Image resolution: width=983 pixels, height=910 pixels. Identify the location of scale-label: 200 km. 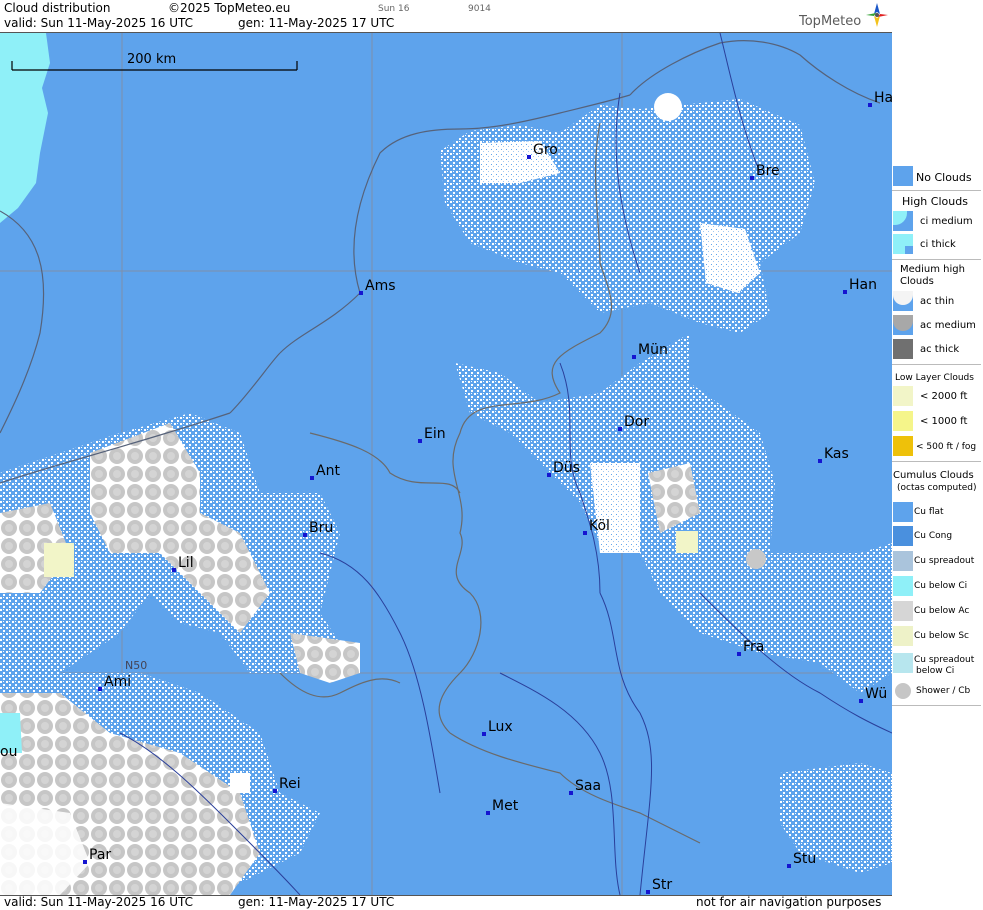
(152, 59).